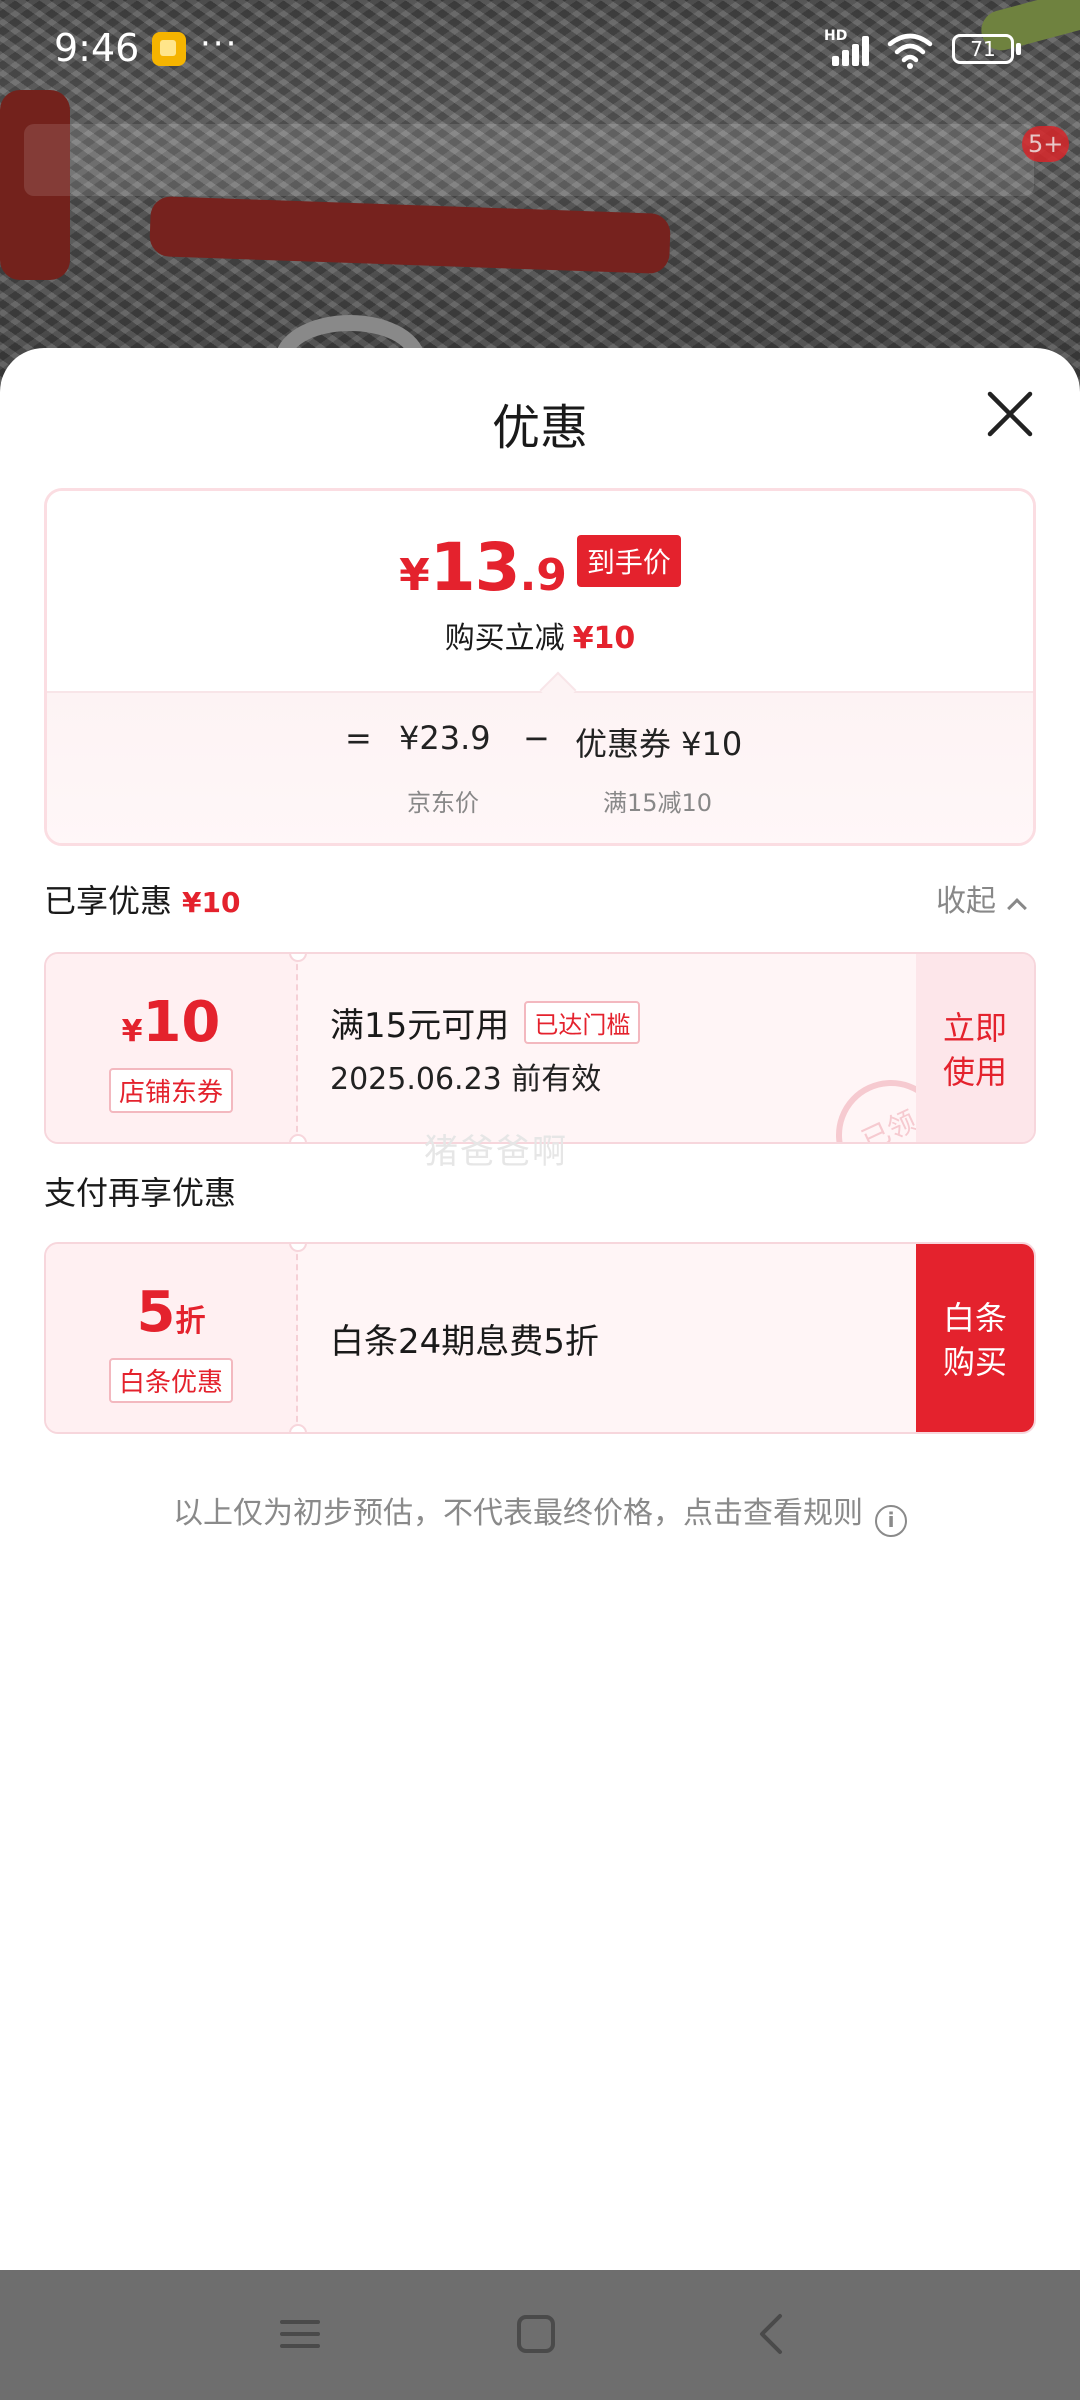  I want to click on navigation-bar, so click(540, 2335).